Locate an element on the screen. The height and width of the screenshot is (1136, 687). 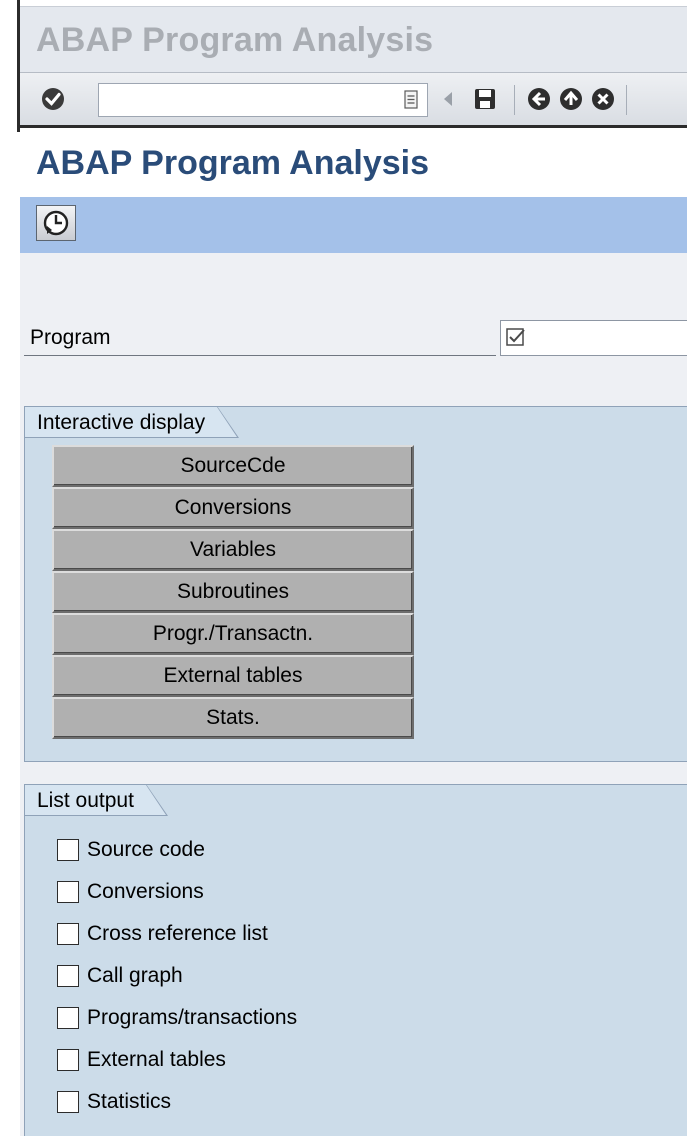
enter-icon is located at coordinates (53, 99).